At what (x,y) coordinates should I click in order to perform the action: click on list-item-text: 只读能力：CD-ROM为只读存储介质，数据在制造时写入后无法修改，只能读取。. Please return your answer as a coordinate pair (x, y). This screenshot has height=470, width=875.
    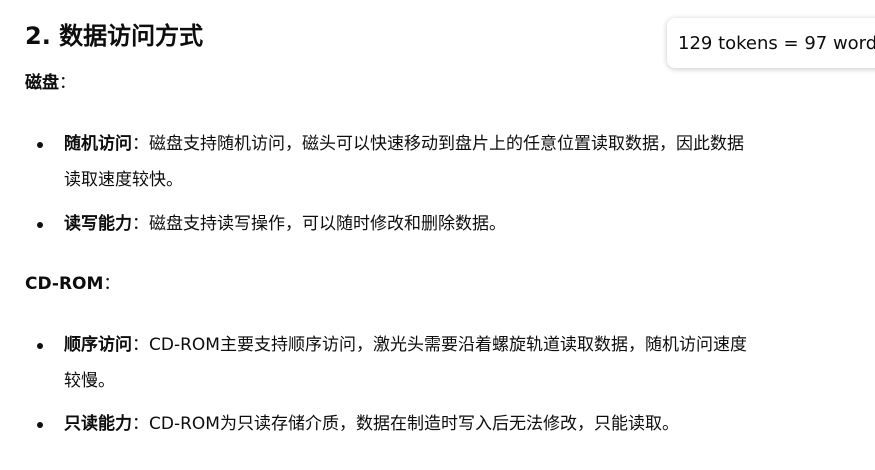
    Looking at the image, I should click on (466, 424).